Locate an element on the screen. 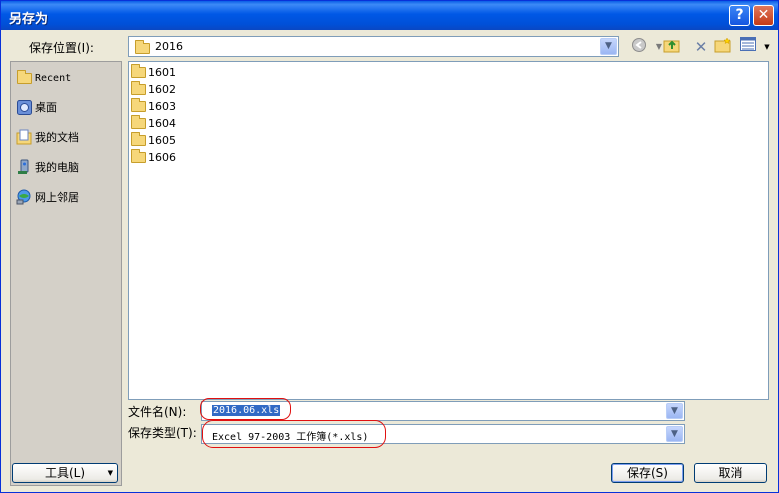 Image resolution: width=779 pixels, height=493 pixels. list-item: 1605 is located at coordinates (153, 140).